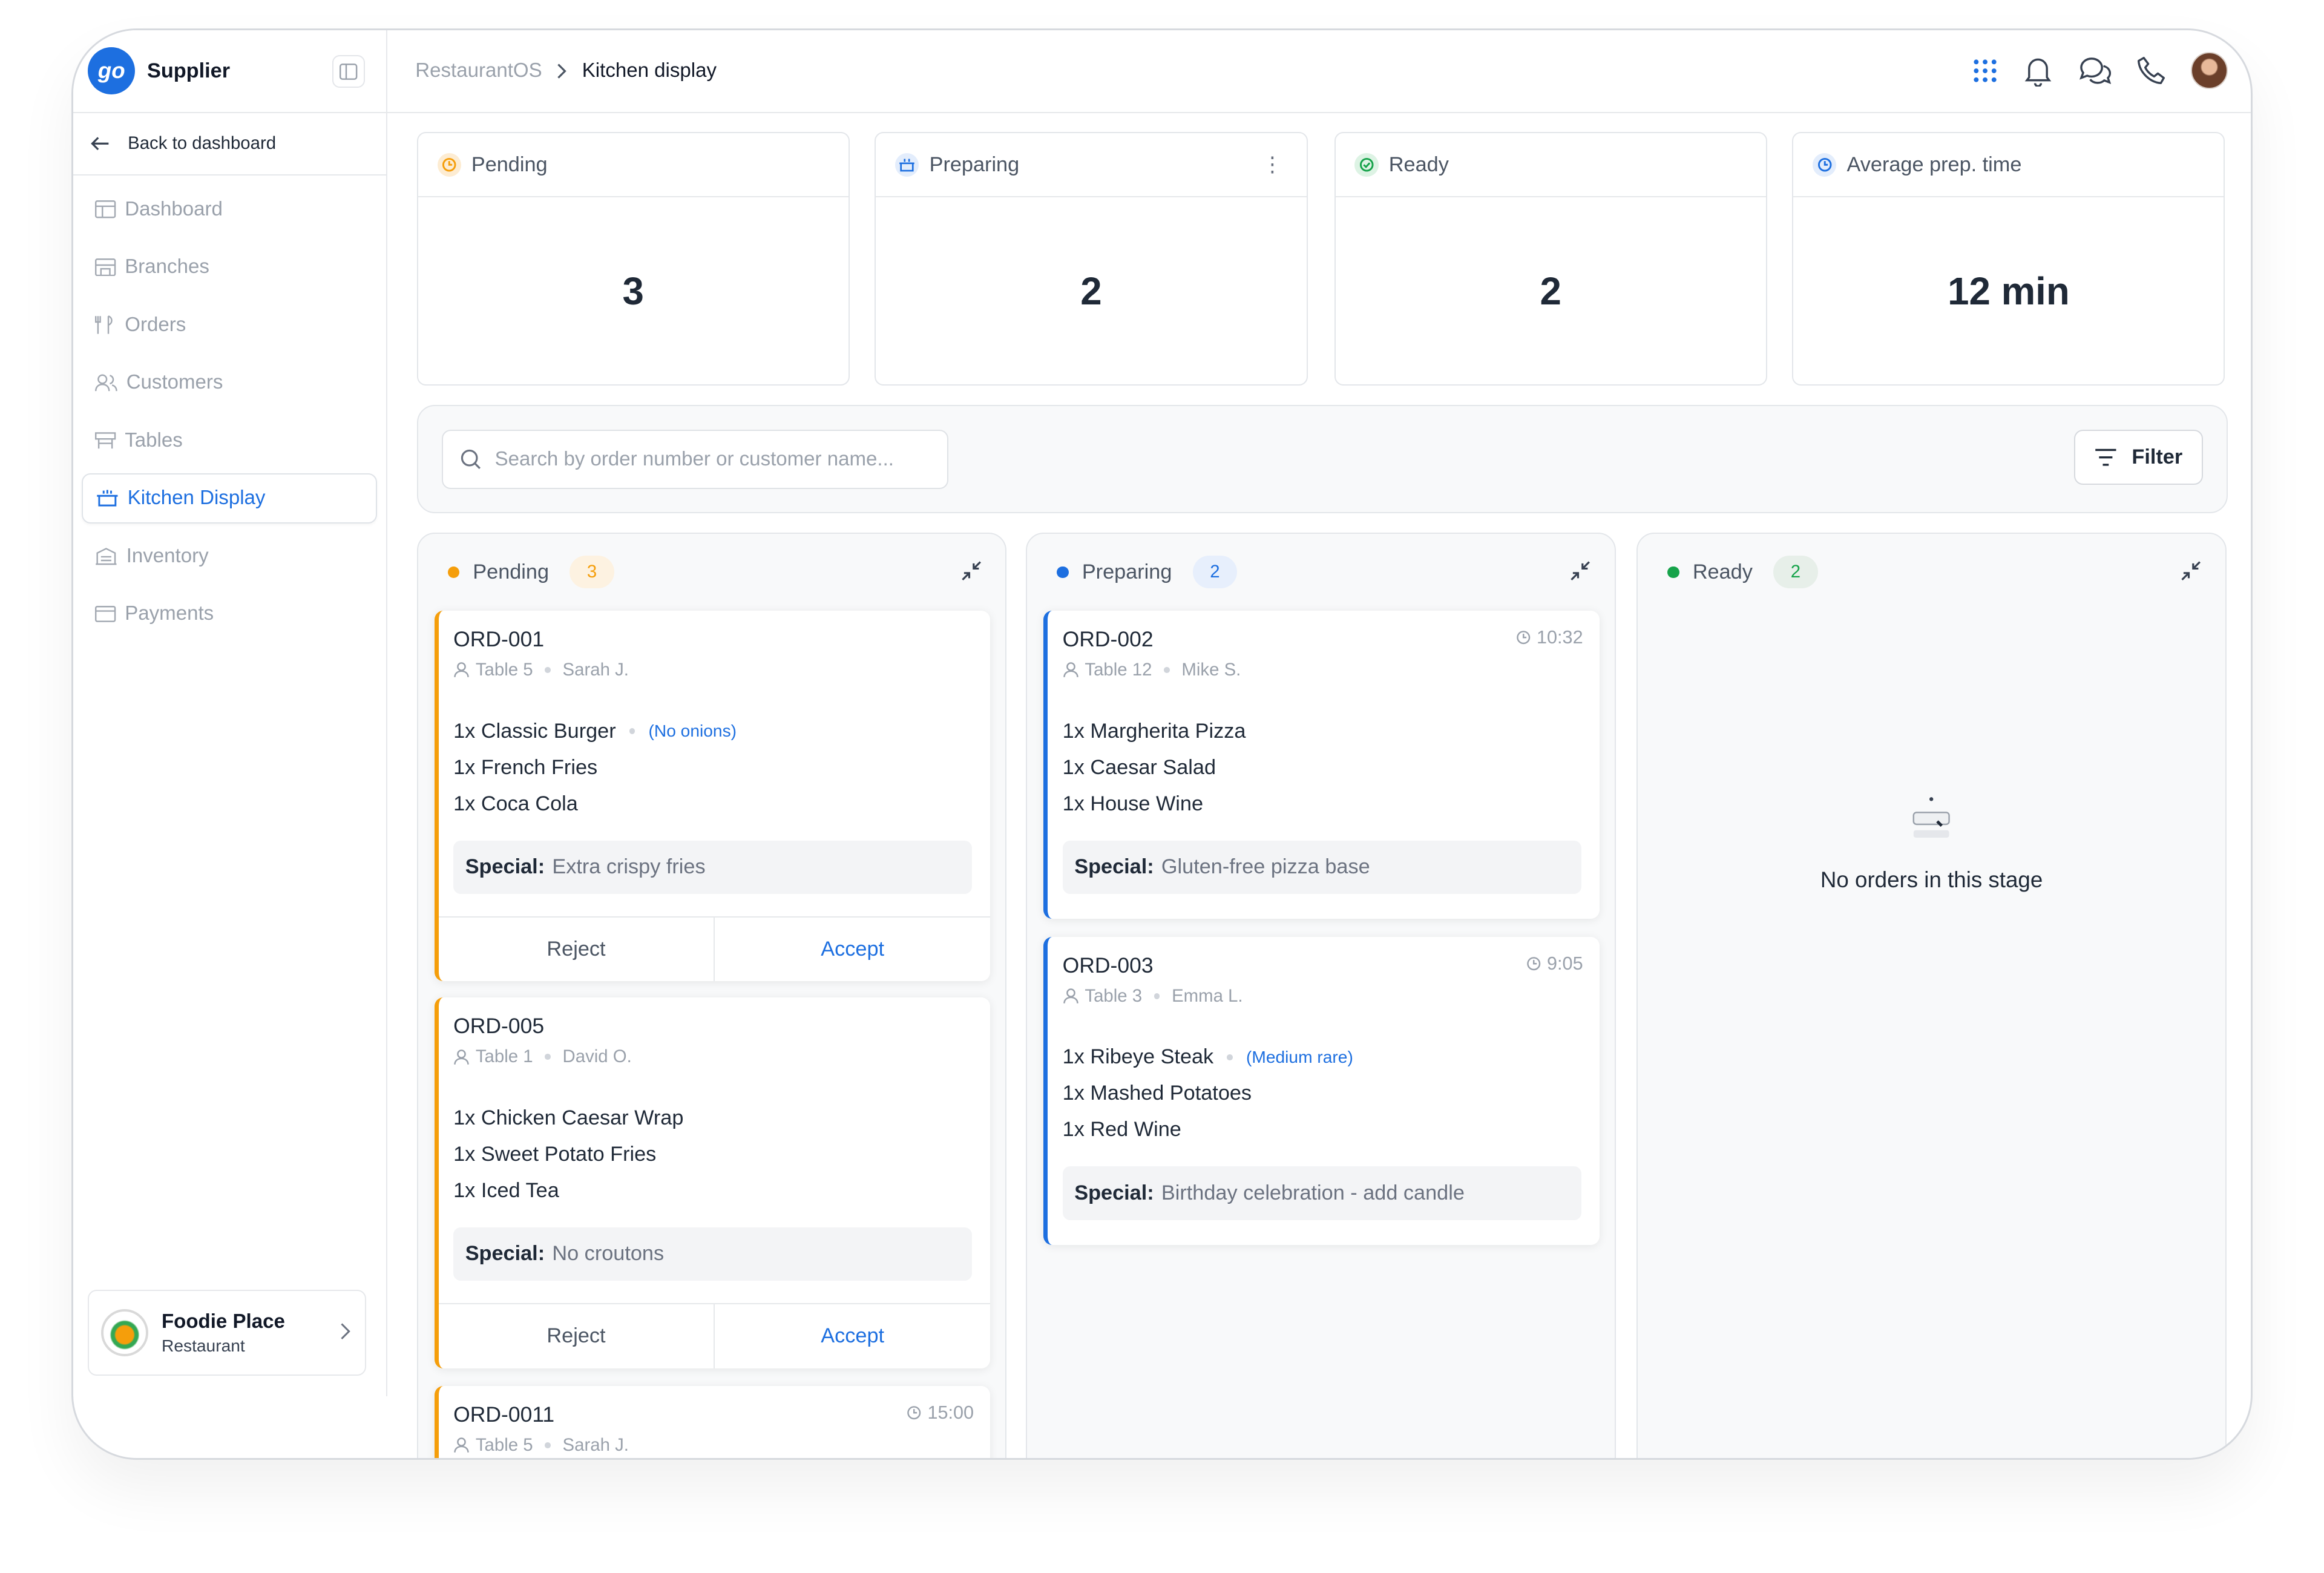 The image size is (2324, 1573). Describe the element at coordinates (1673, 572) in the screenshot. I see `status-dot` at that location.